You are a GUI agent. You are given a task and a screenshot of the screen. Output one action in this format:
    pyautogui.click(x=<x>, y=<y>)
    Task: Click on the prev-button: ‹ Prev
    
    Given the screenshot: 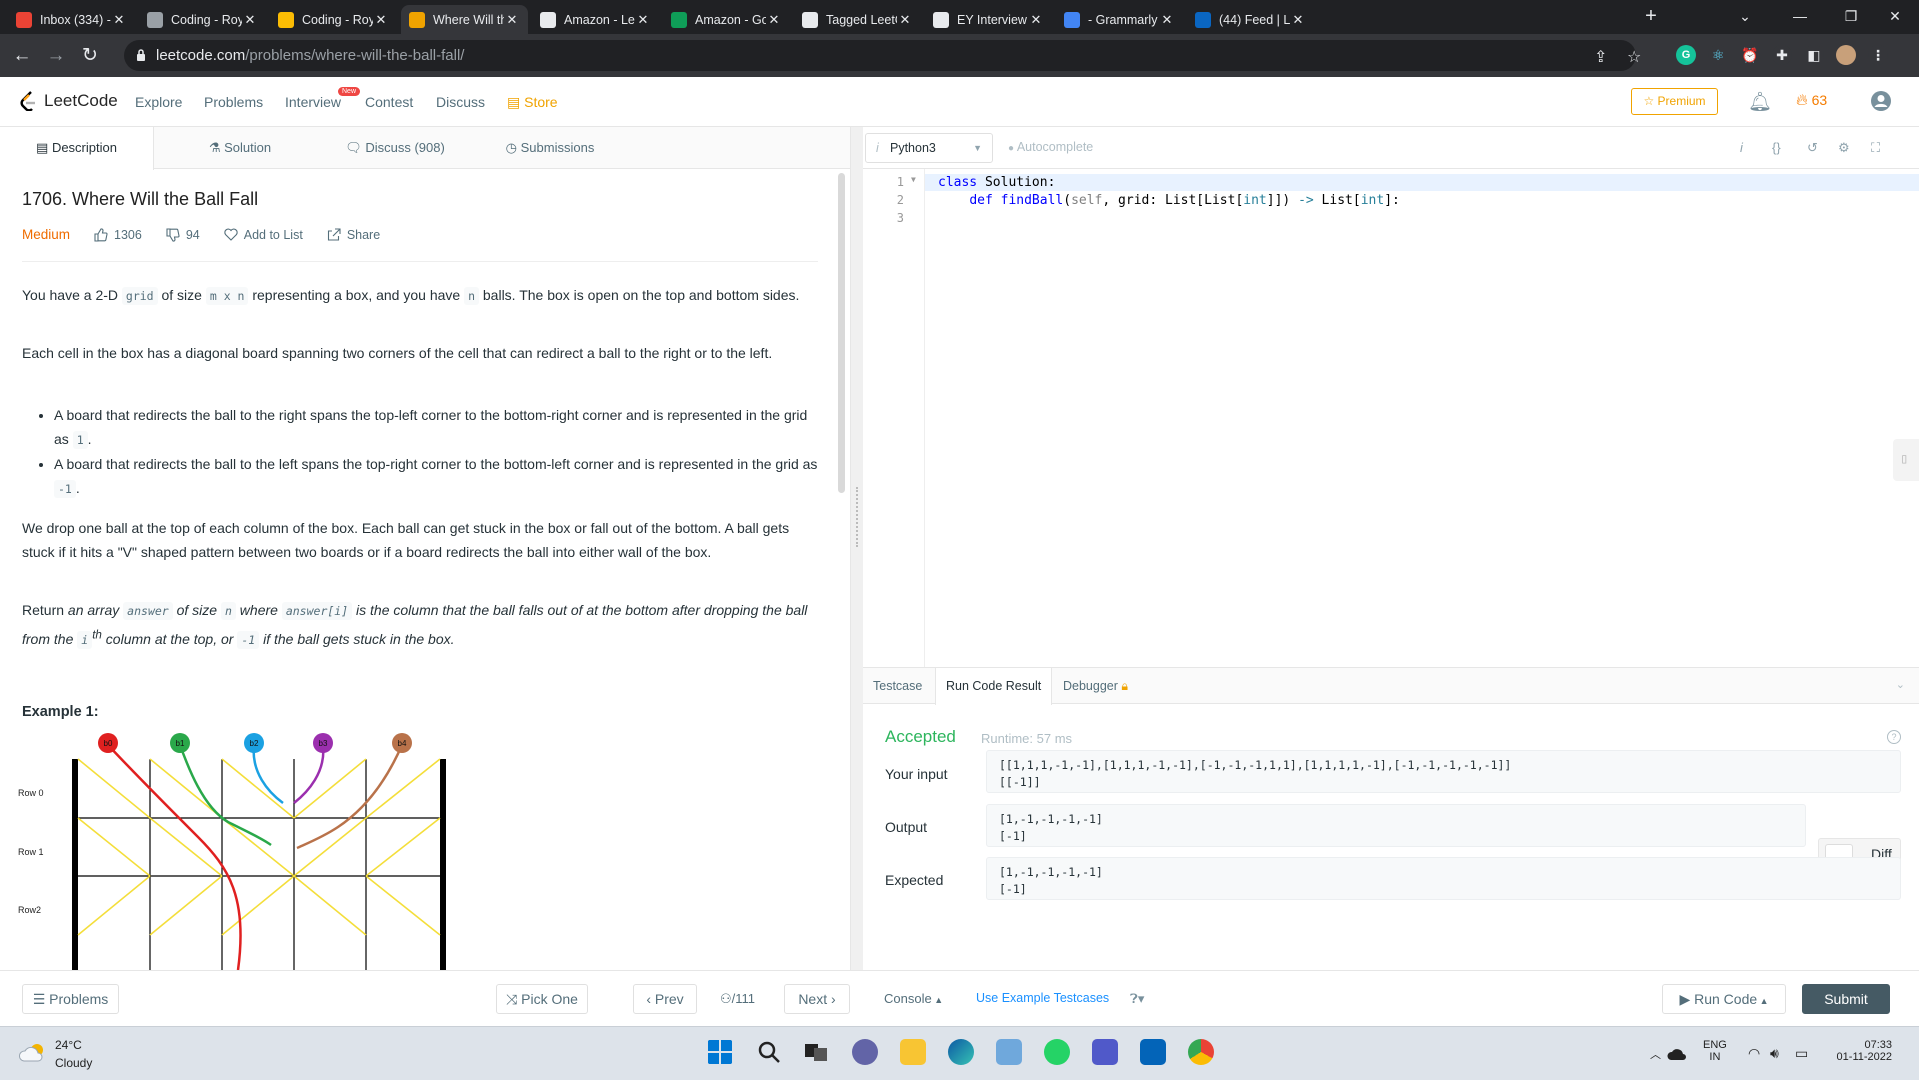 What is the action you would take?
    pyautogui.click(x=665, y=999)
    